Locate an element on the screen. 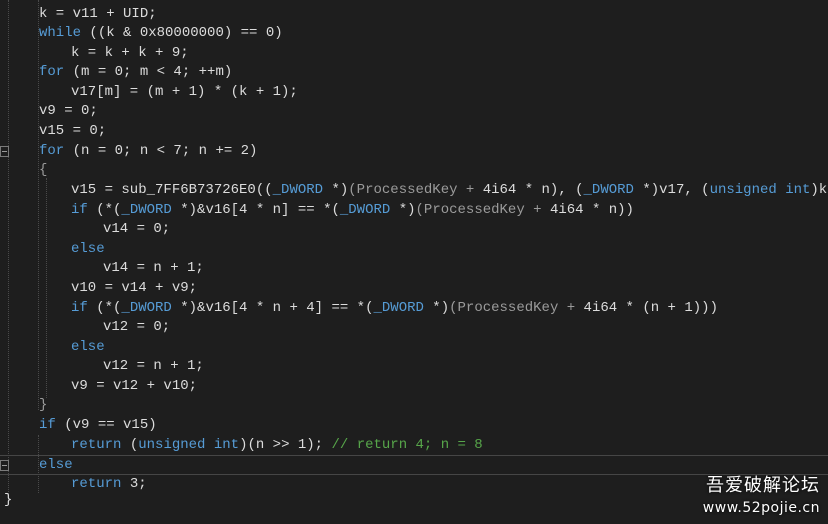  code-line: } is located at coordinates (414, 406).